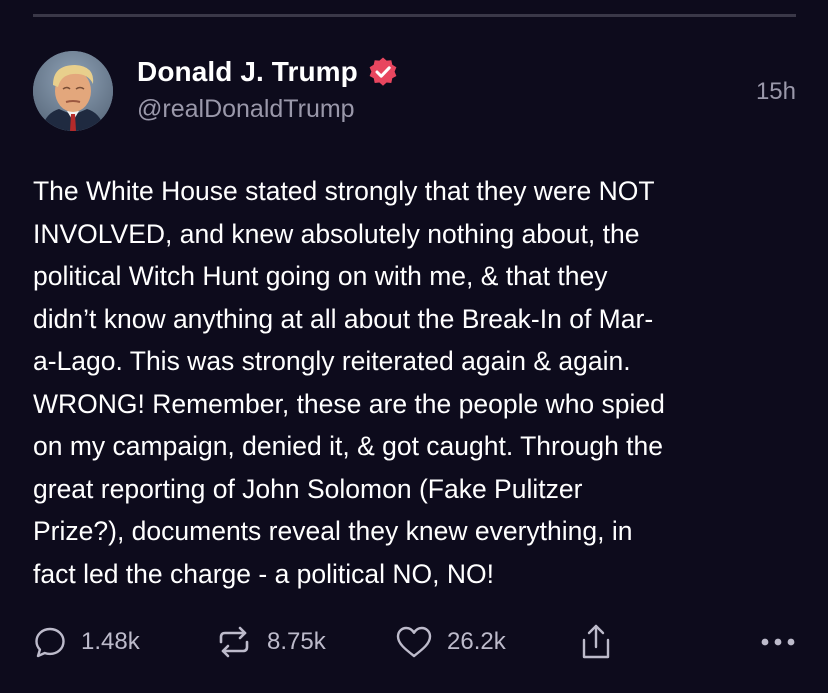 This screenshot has height=693, width=828. Describe the element at coordinates (776, 92) in the screenshot. I see `timestamp: 15h` at that location.